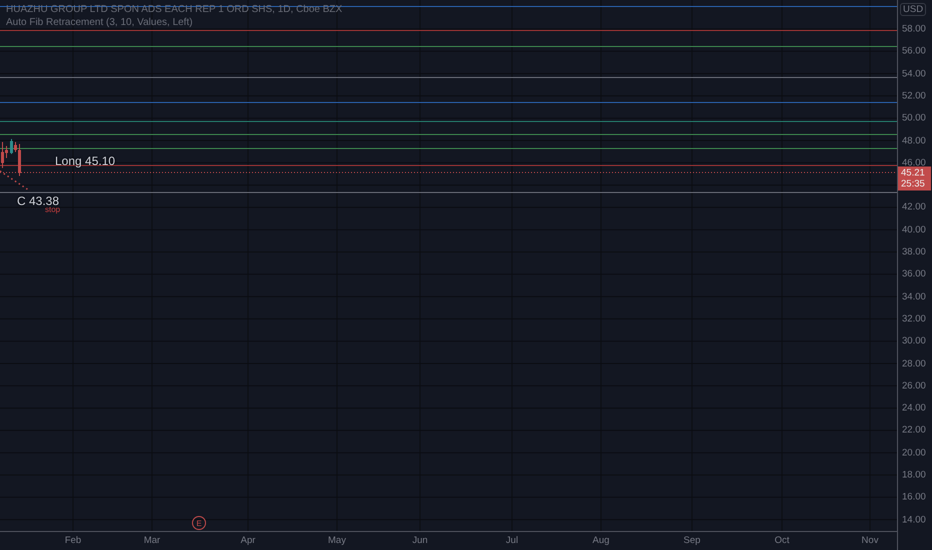 Image resolution: width=932 pixels, height=550 pixels. Describe the element at coordinates (152, 540) in the screenshot. I see `month-label: Mar` at that location.